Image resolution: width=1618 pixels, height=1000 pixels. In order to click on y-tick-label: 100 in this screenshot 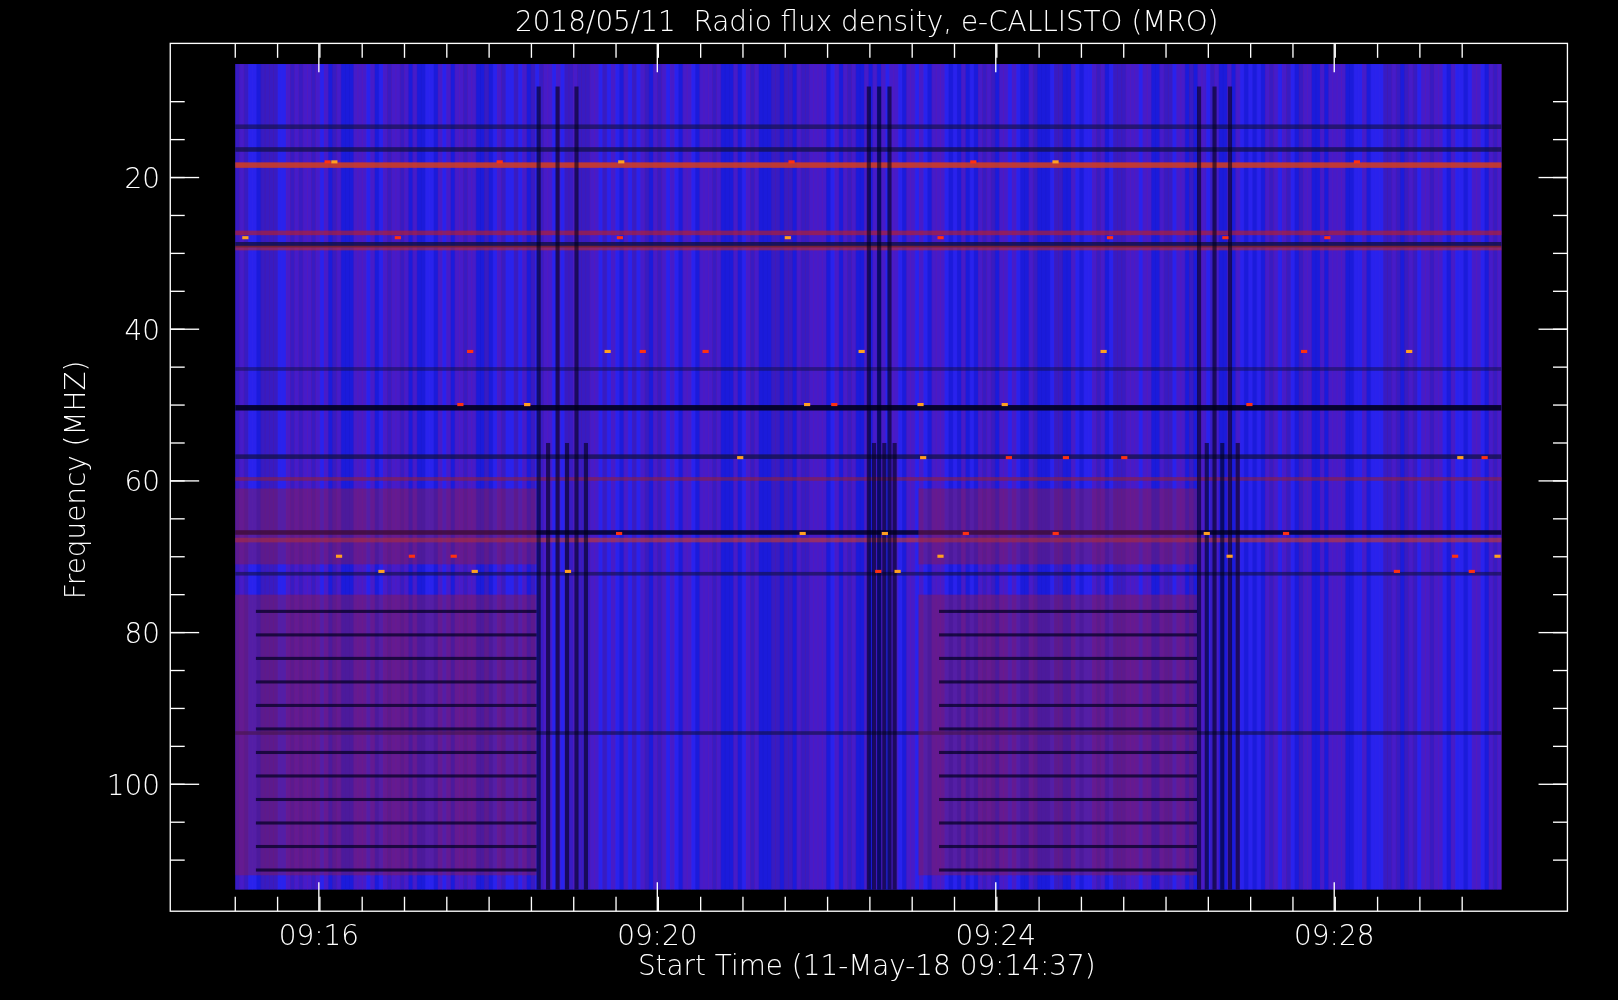, I will do `click(133, 785)`.